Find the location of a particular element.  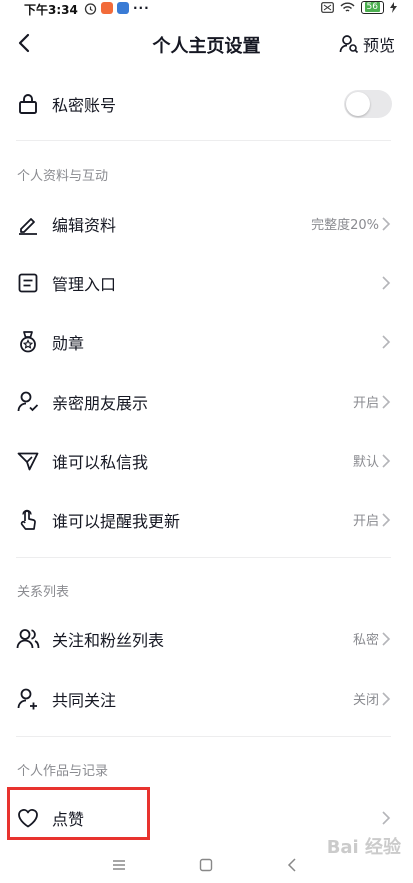

system-nav-bar is located at coordinates (206, 866).